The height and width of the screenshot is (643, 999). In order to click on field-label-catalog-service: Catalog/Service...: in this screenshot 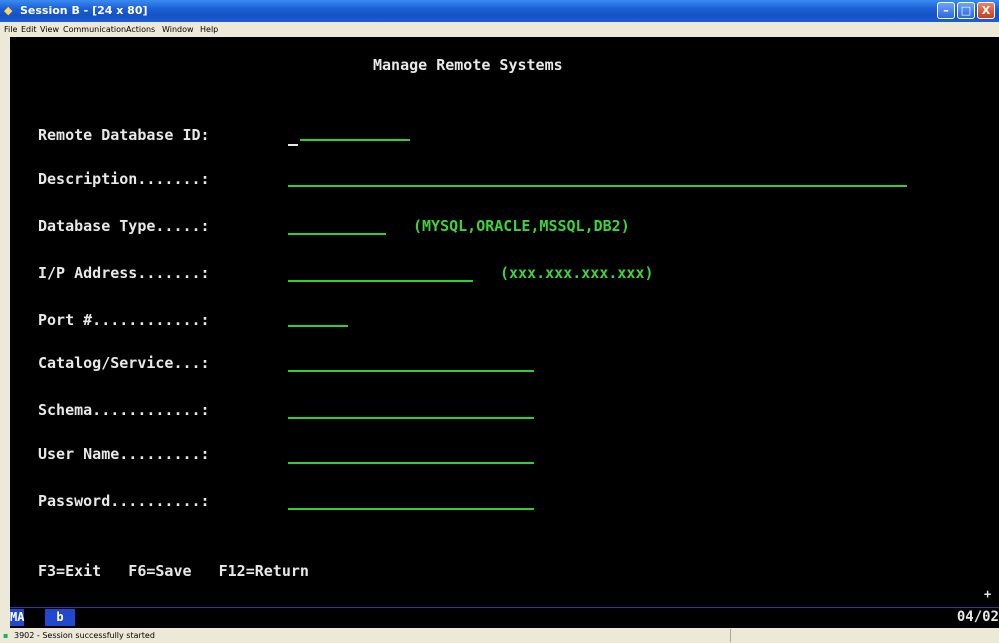, I will do `click(124, 363)`.